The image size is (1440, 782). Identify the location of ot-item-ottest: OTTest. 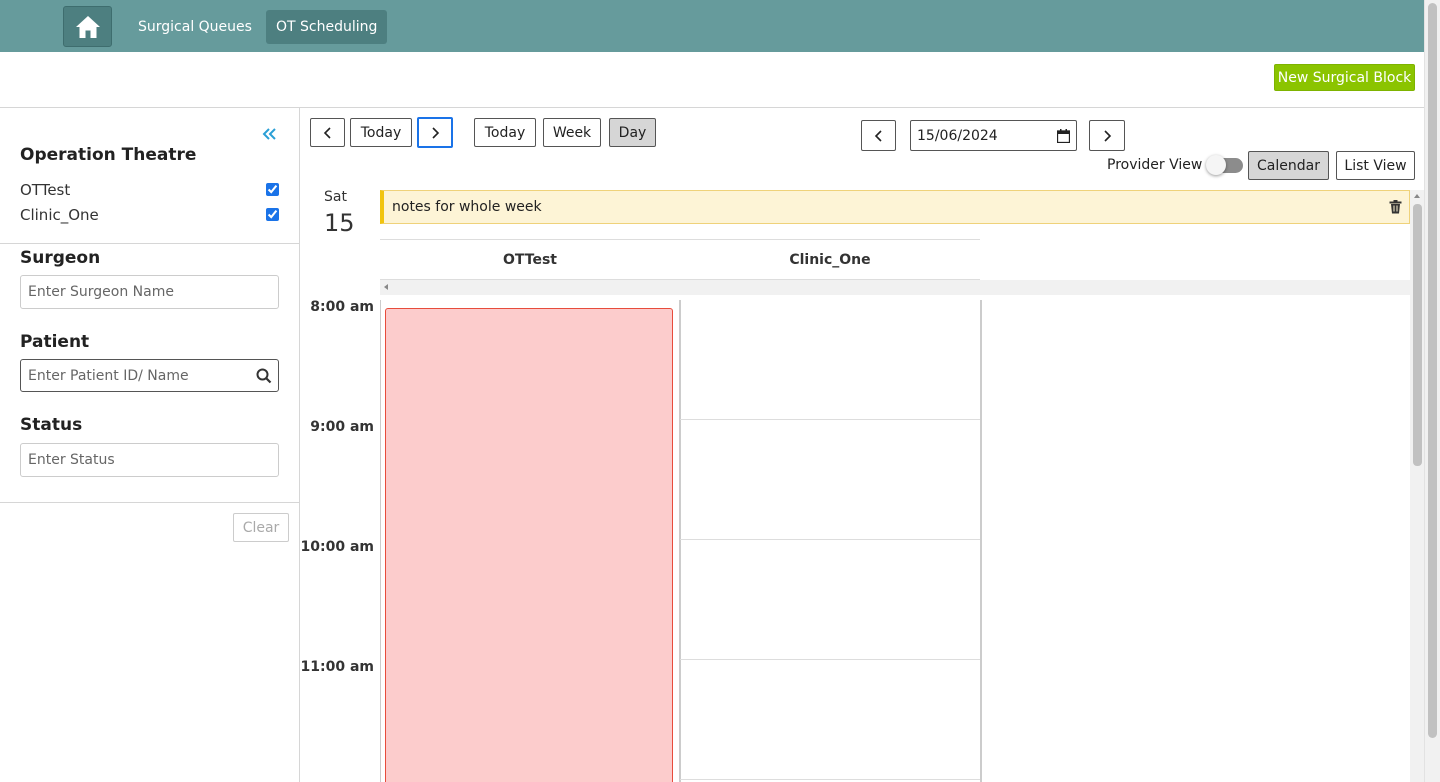
(150, 191).